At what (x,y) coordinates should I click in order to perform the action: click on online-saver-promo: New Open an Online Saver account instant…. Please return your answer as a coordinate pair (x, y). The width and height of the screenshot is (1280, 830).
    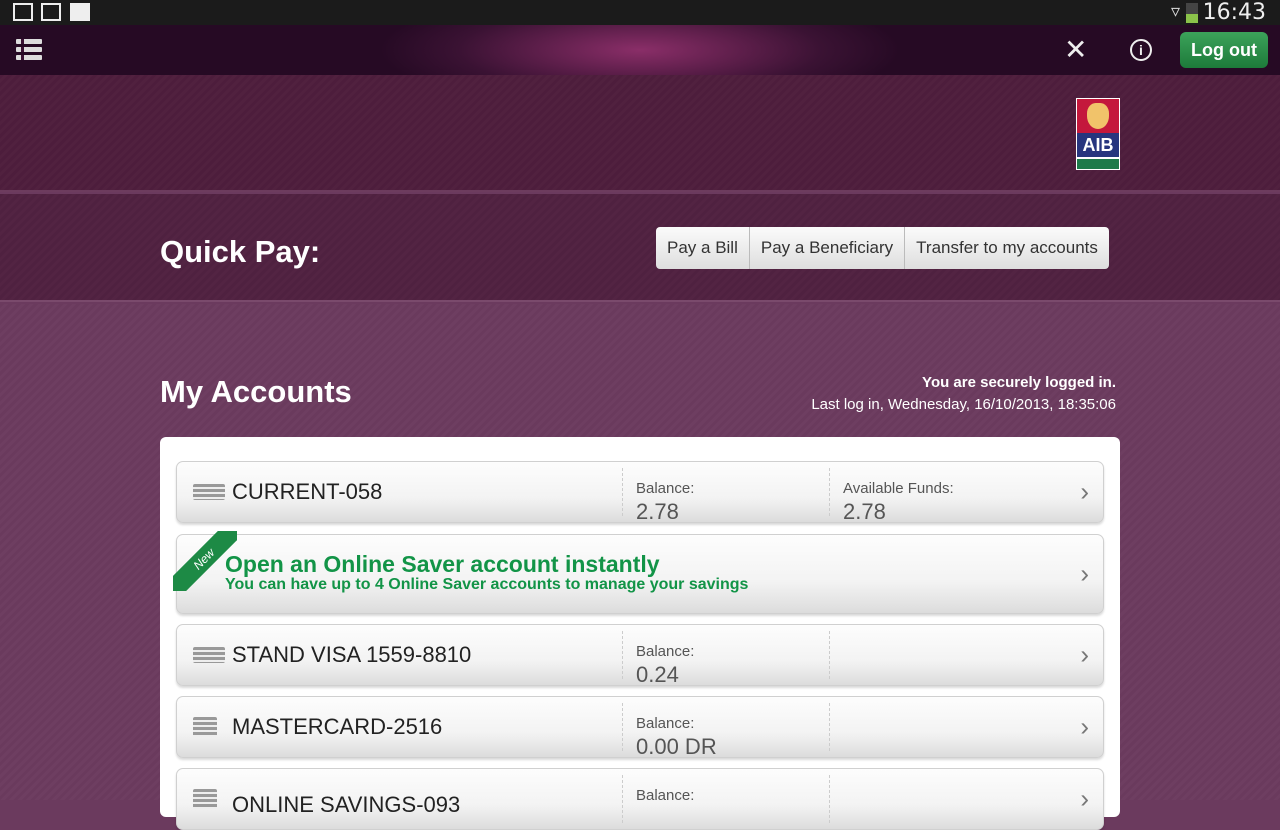
    Looking at the image, I should click on (638, 572).